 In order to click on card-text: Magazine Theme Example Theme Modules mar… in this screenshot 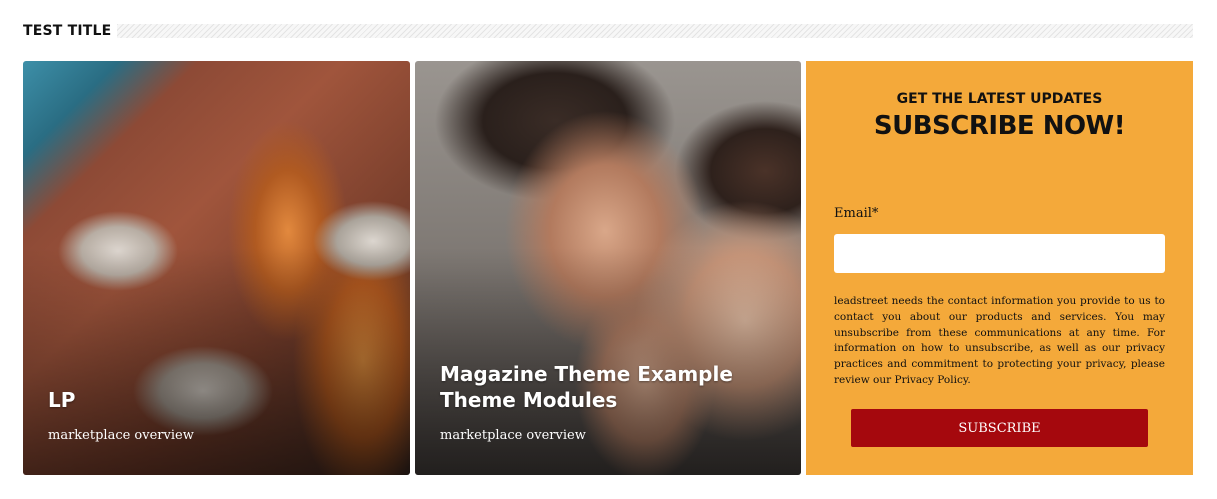, I will do `click(610, 403)`.